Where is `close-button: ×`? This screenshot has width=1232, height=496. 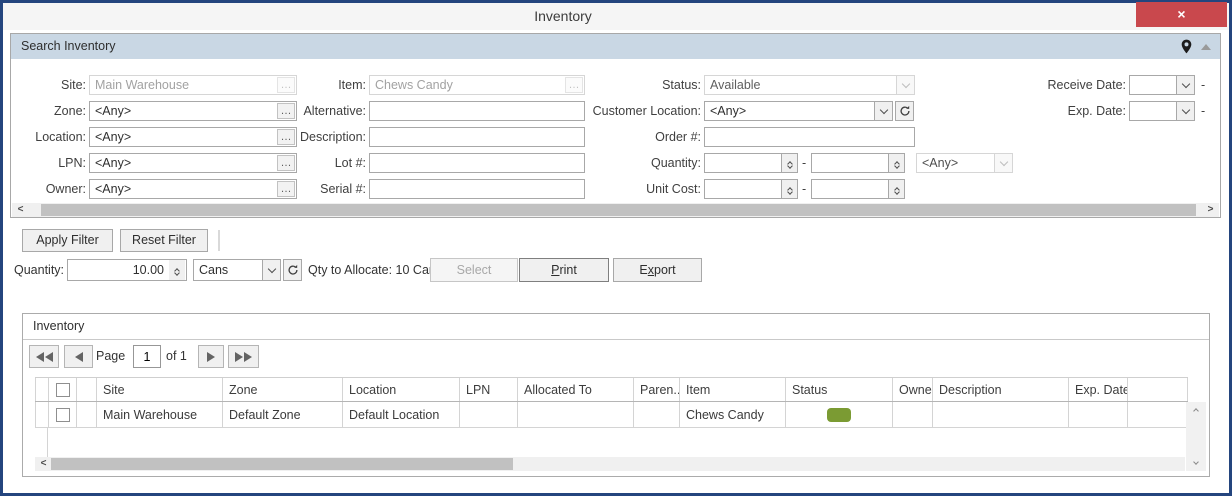
close-button: × is located at coordinates (1181, 14).